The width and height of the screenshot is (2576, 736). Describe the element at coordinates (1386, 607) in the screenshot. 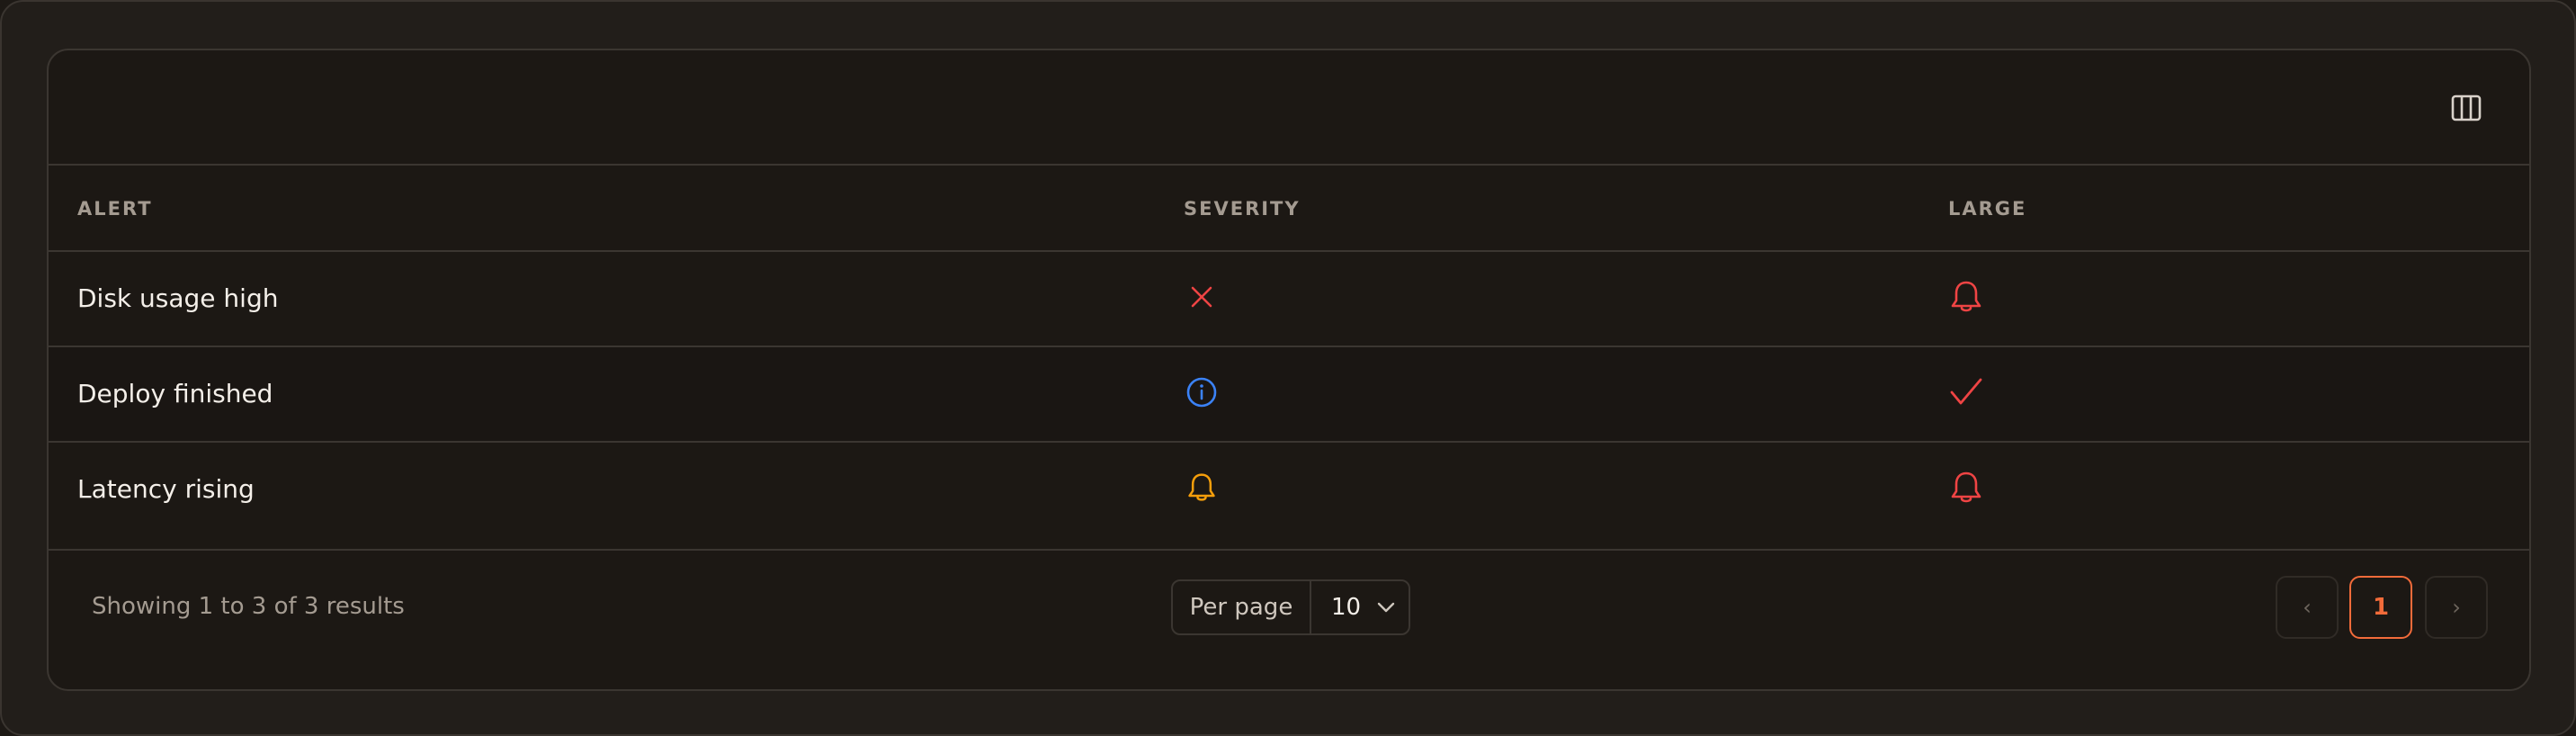

I see `chevron-down-icon` at that location.